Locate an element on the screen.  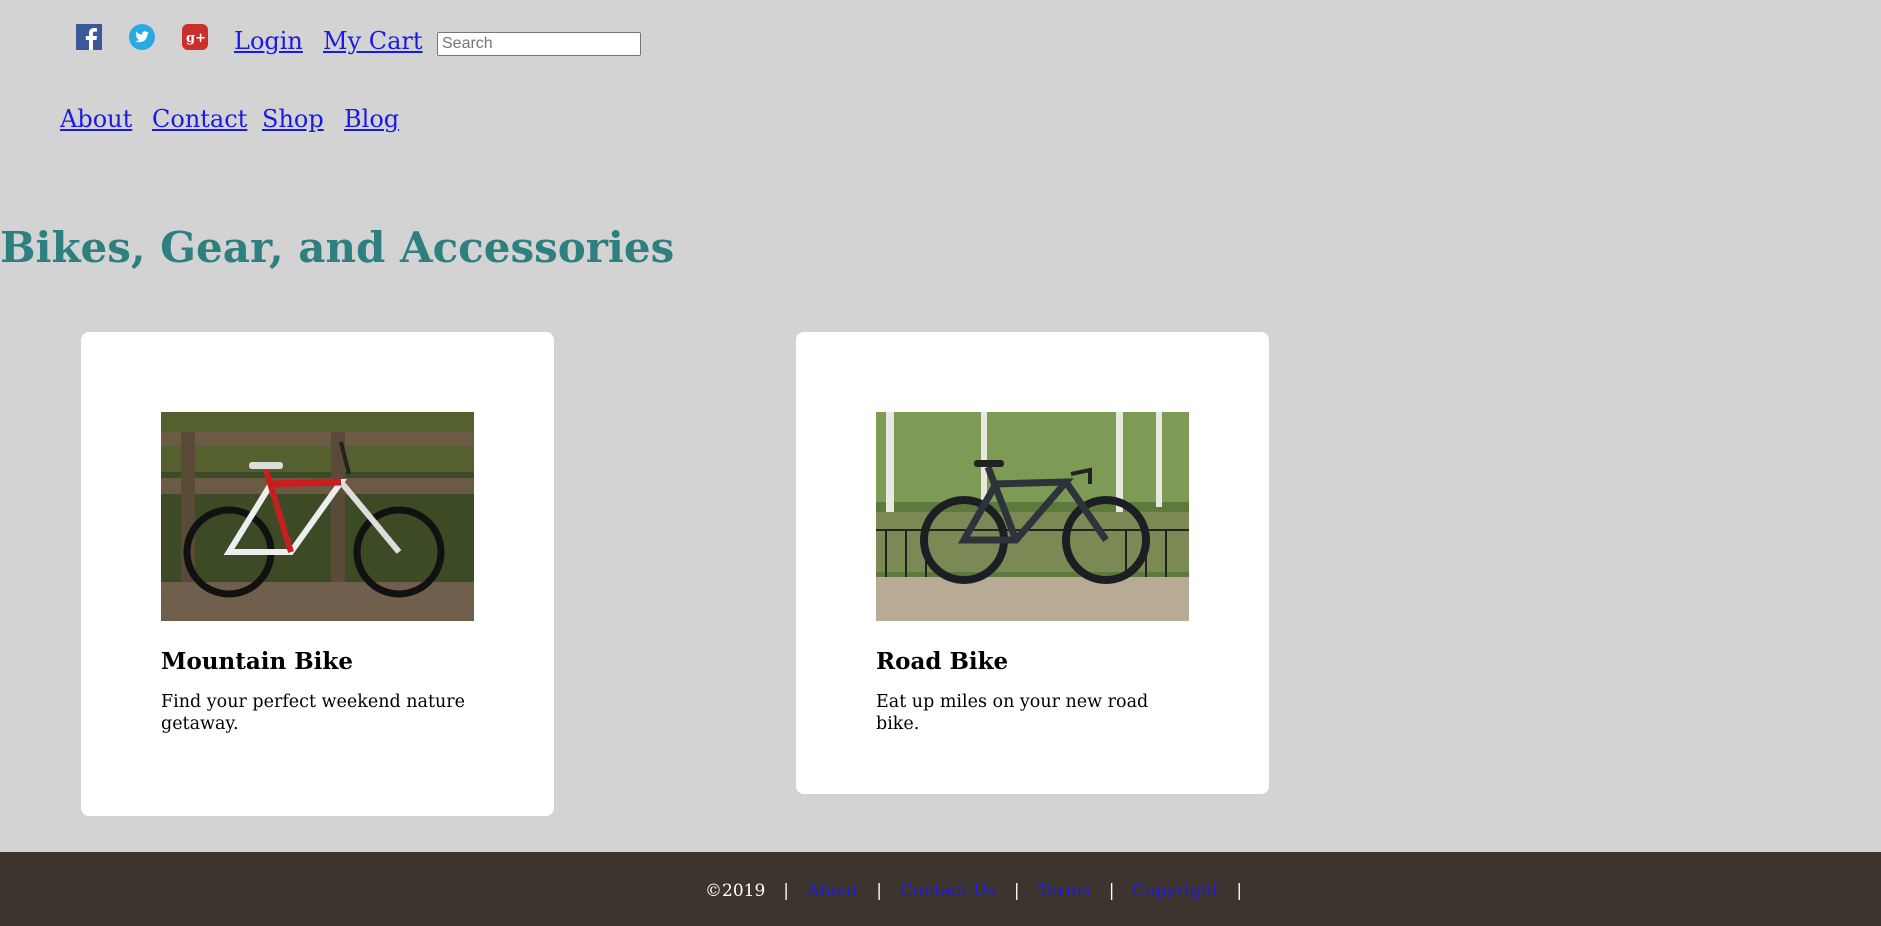
road-bike-photo is located at coordinates (1032, 516).